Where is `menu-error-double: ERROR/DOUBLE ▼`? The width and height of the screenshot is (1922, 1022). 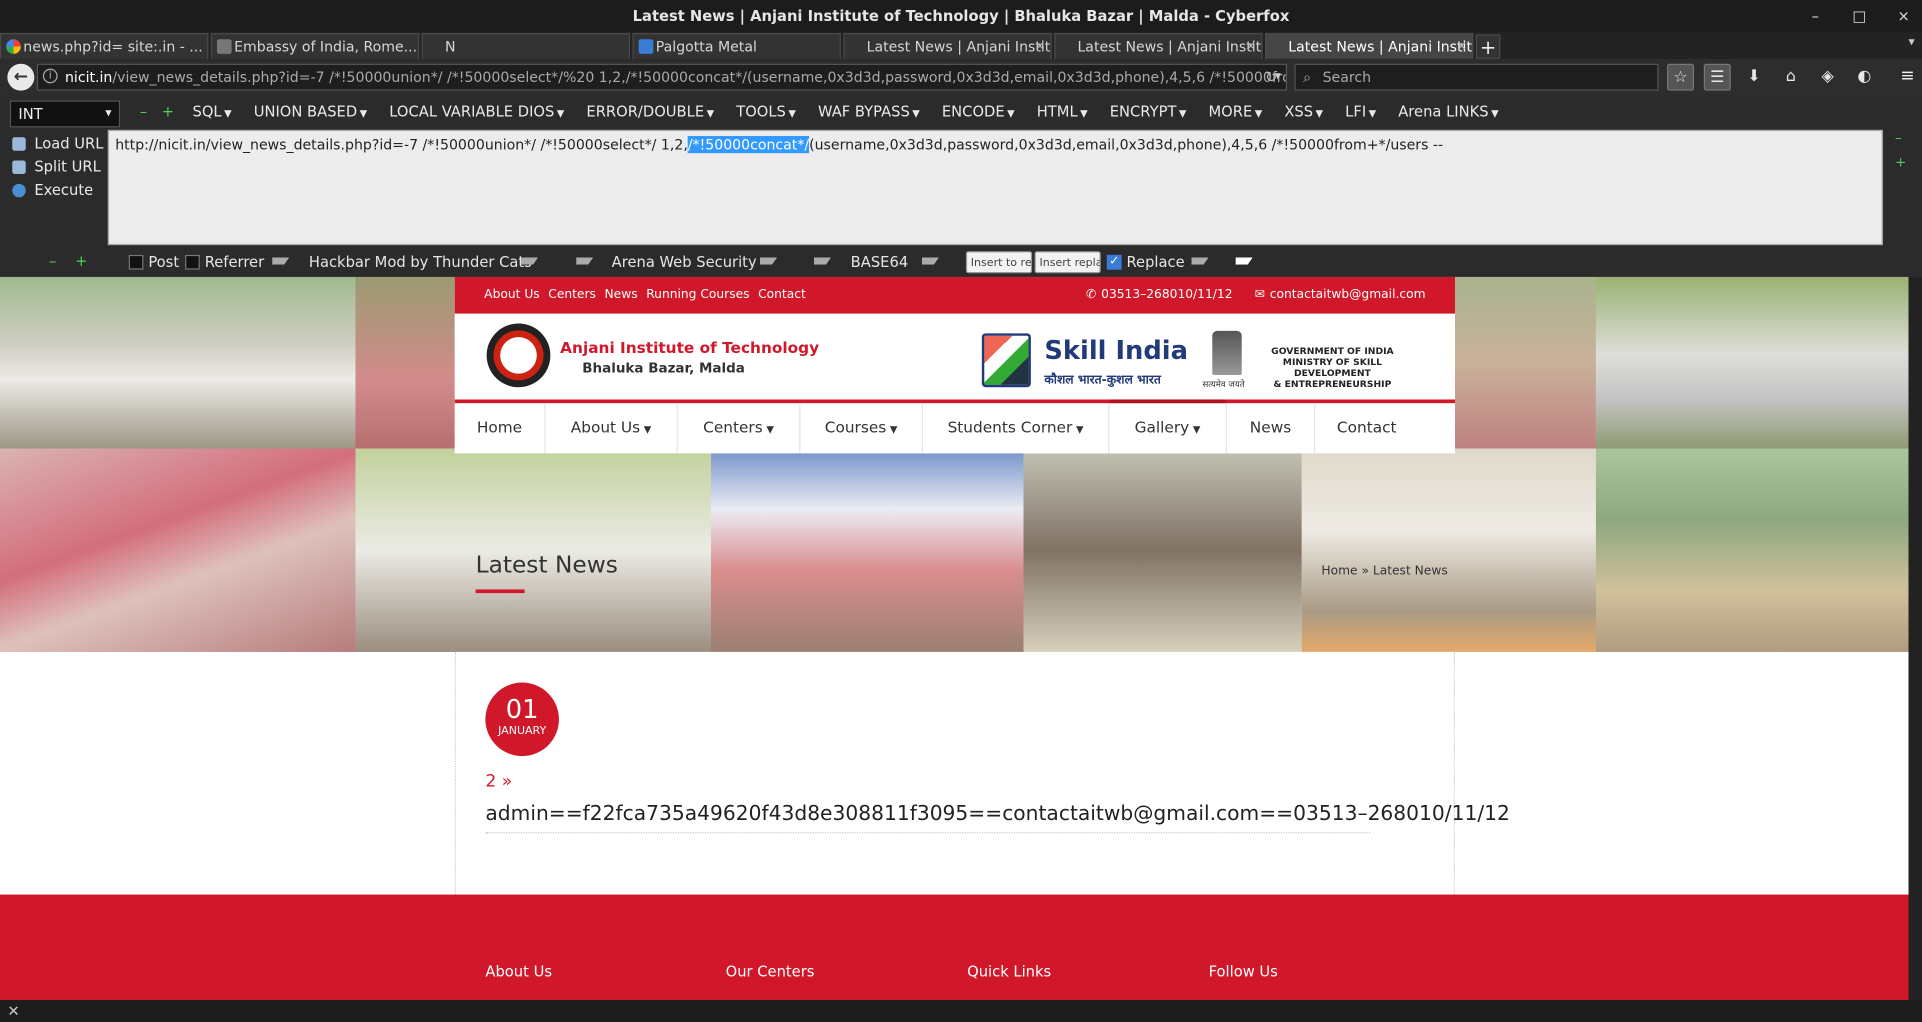
menu-error-double: ERROR/DOUBLE ▼ is located at coordinates (650, 111).